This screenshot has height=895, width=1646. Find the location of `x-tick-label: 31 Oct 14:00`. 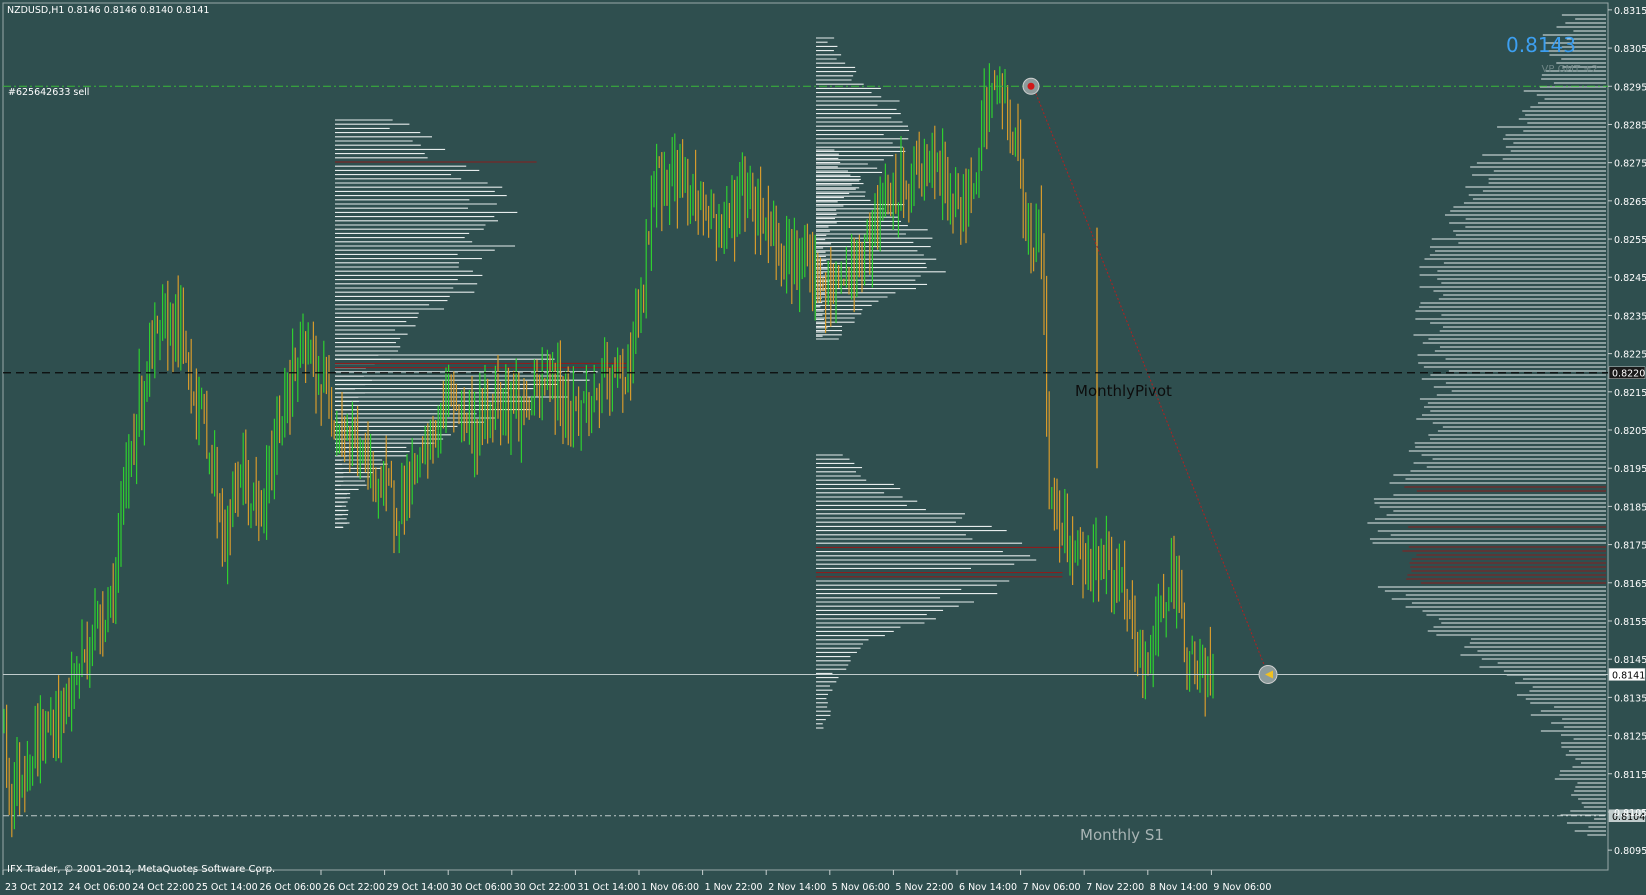

x-tick-label: 31 Oct 14:00 is located at coordinates (608, 887).